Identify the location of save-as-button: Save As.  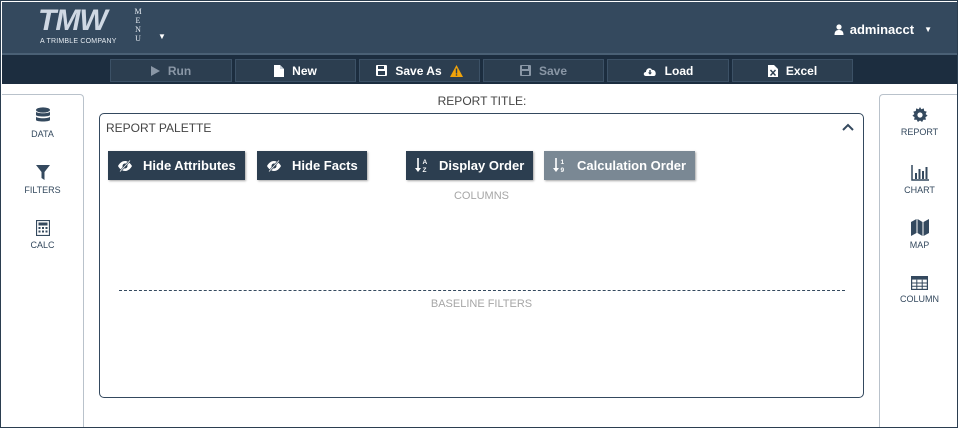
(419, 70).